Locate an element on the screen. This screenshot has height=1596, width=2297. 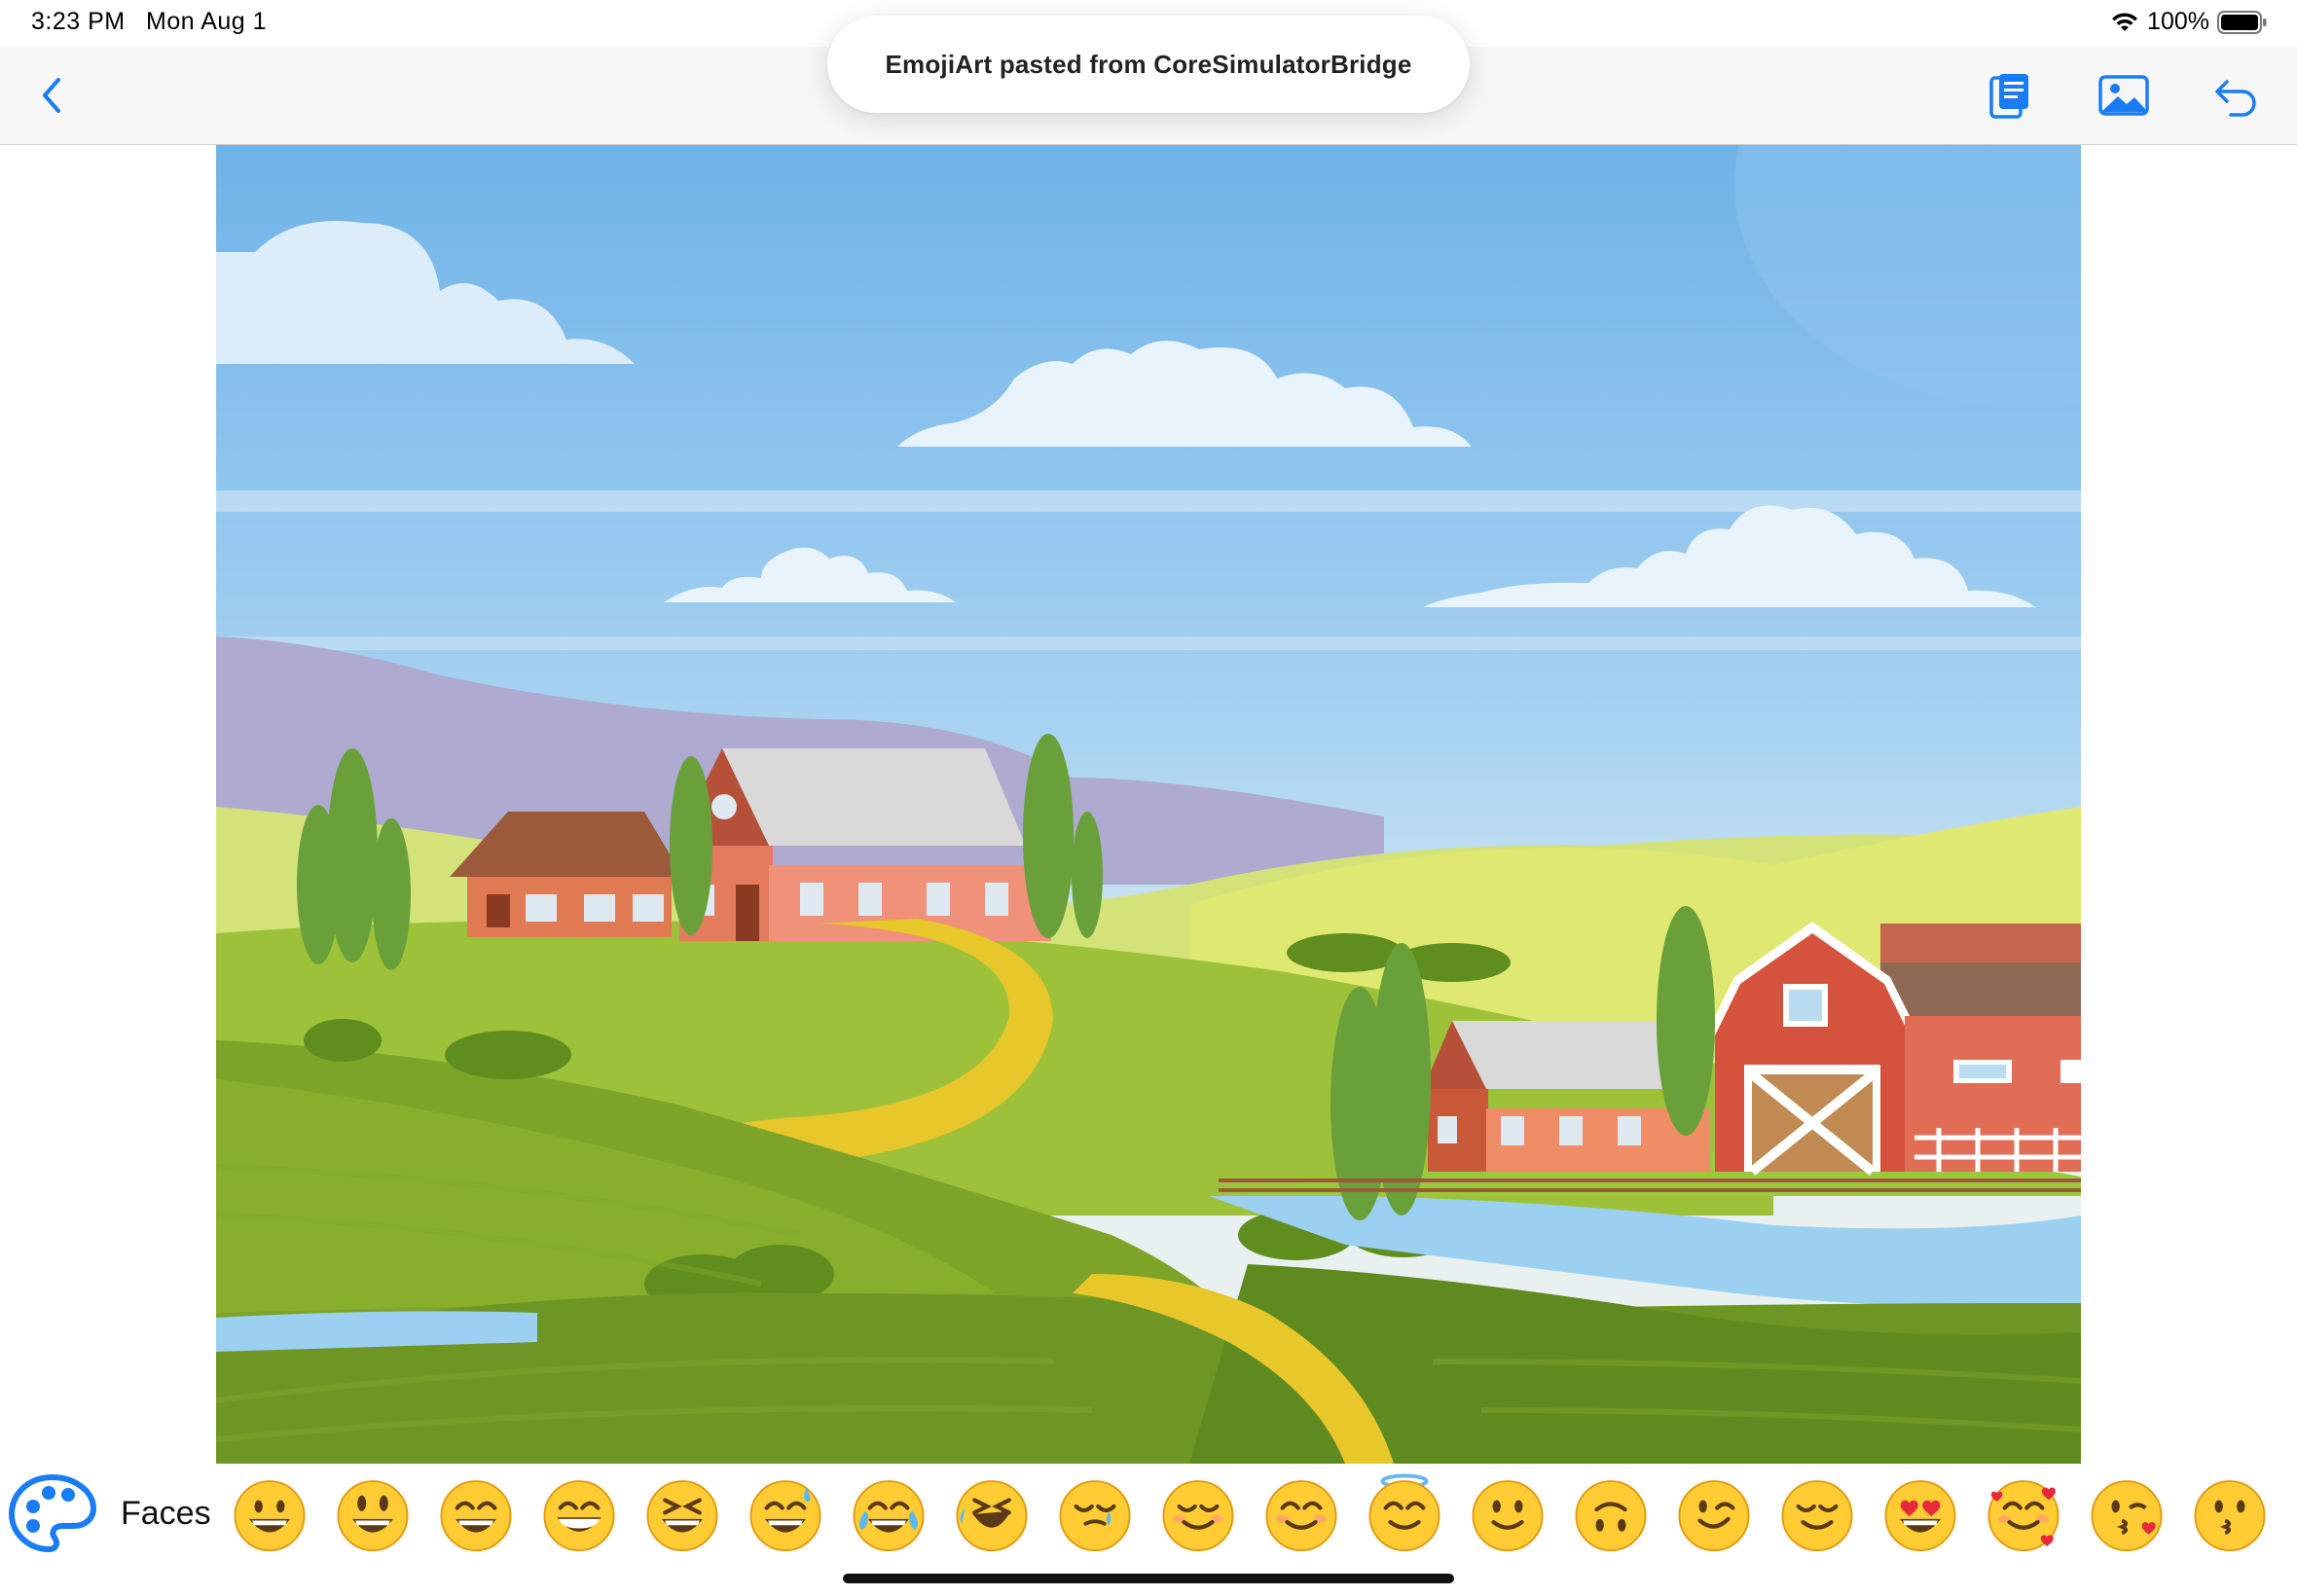
battery-icon is located at coordinates (2242, 22).